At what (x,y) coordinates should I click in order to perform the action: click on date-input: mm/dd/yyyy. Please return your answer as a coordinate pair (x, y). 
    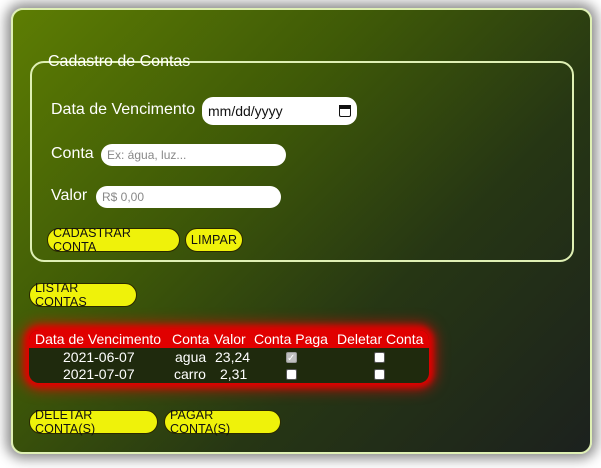
    Looking at the image, I should click on (279, 111).